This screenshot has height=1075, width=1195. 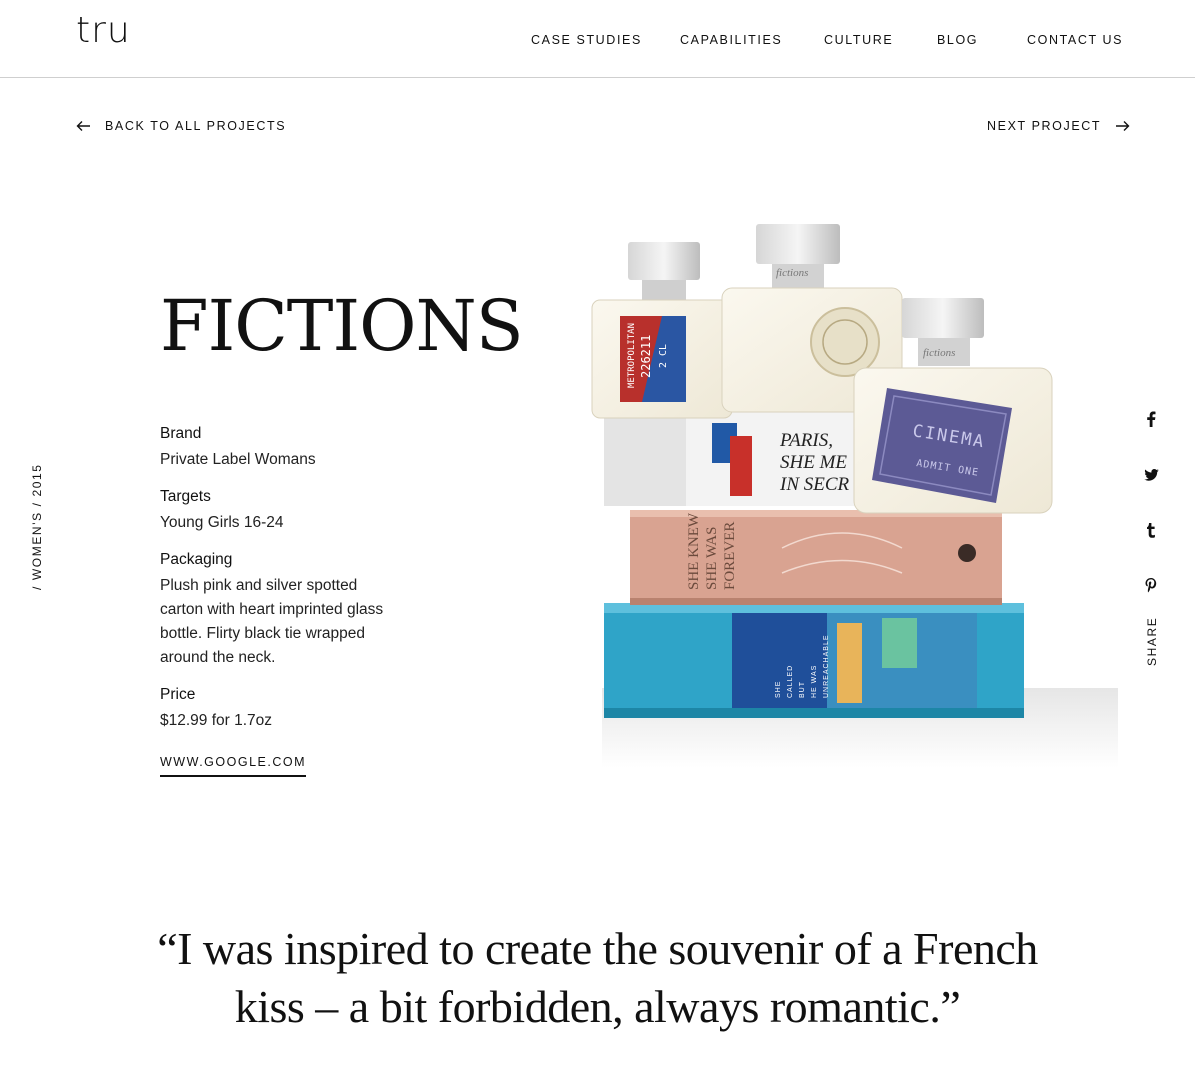 I want to click on blue-box-line-1: SHE, so click(x=778, y=689).